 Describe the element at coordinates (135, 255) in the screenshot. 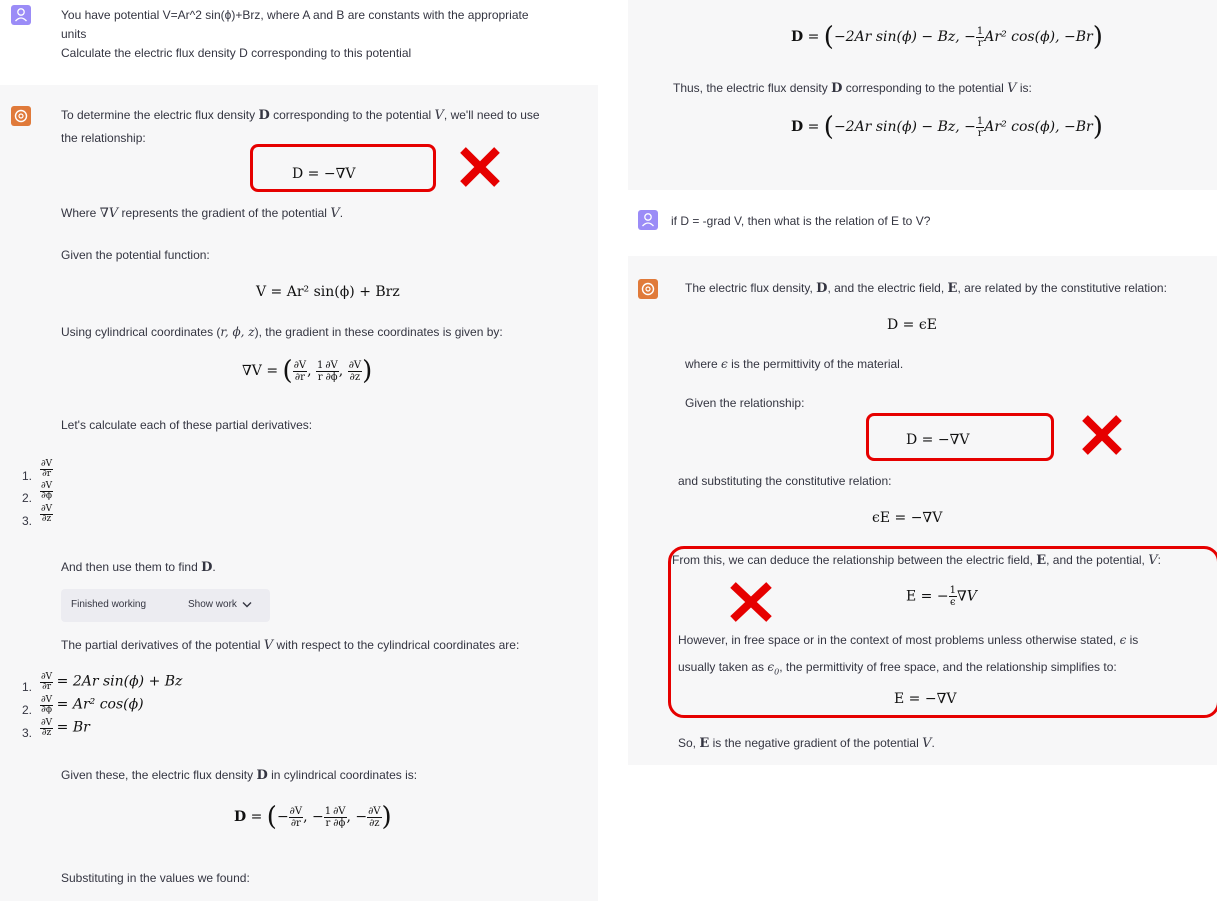

I see `given-potential-text: Given the potential function:` at that location.